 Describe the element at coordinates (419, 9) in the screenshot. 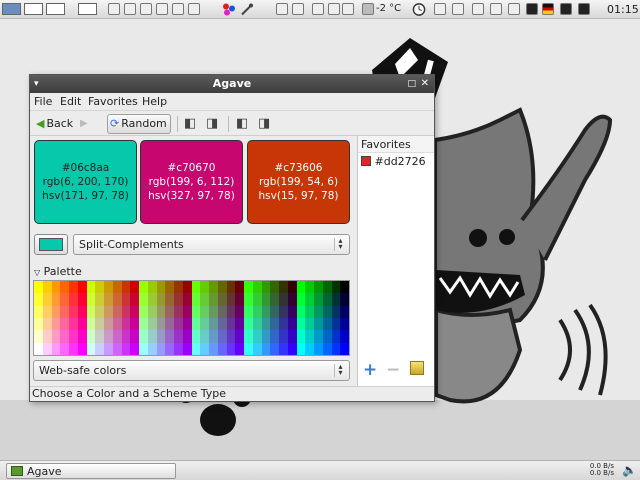

I see `clock-icon` at that location.